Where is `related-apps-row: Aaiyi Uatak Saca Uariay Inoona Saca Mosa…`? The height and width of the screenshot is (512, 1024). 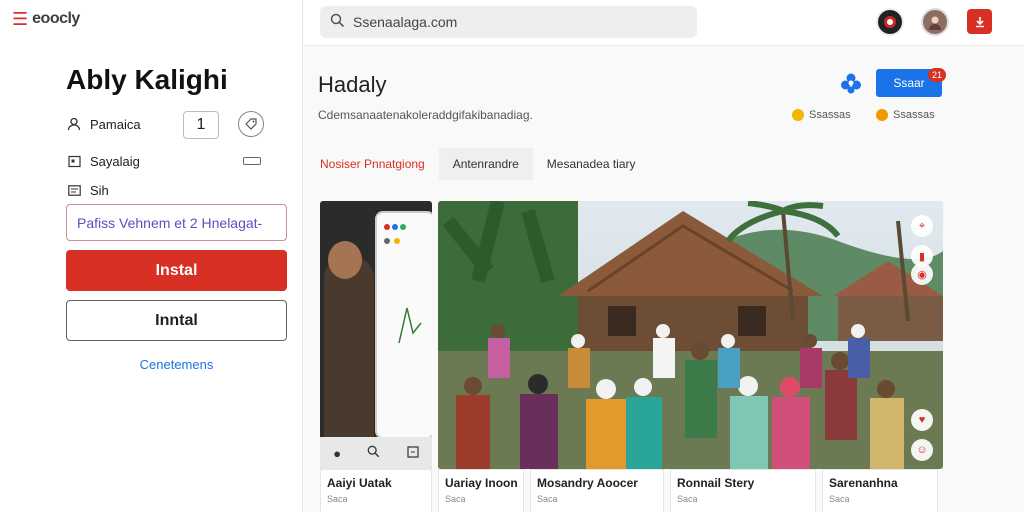
related-apps-row: Aaiyi Uatak Saca Uariay Inoona Saca Mosa… is located at coordinates (629, 490).